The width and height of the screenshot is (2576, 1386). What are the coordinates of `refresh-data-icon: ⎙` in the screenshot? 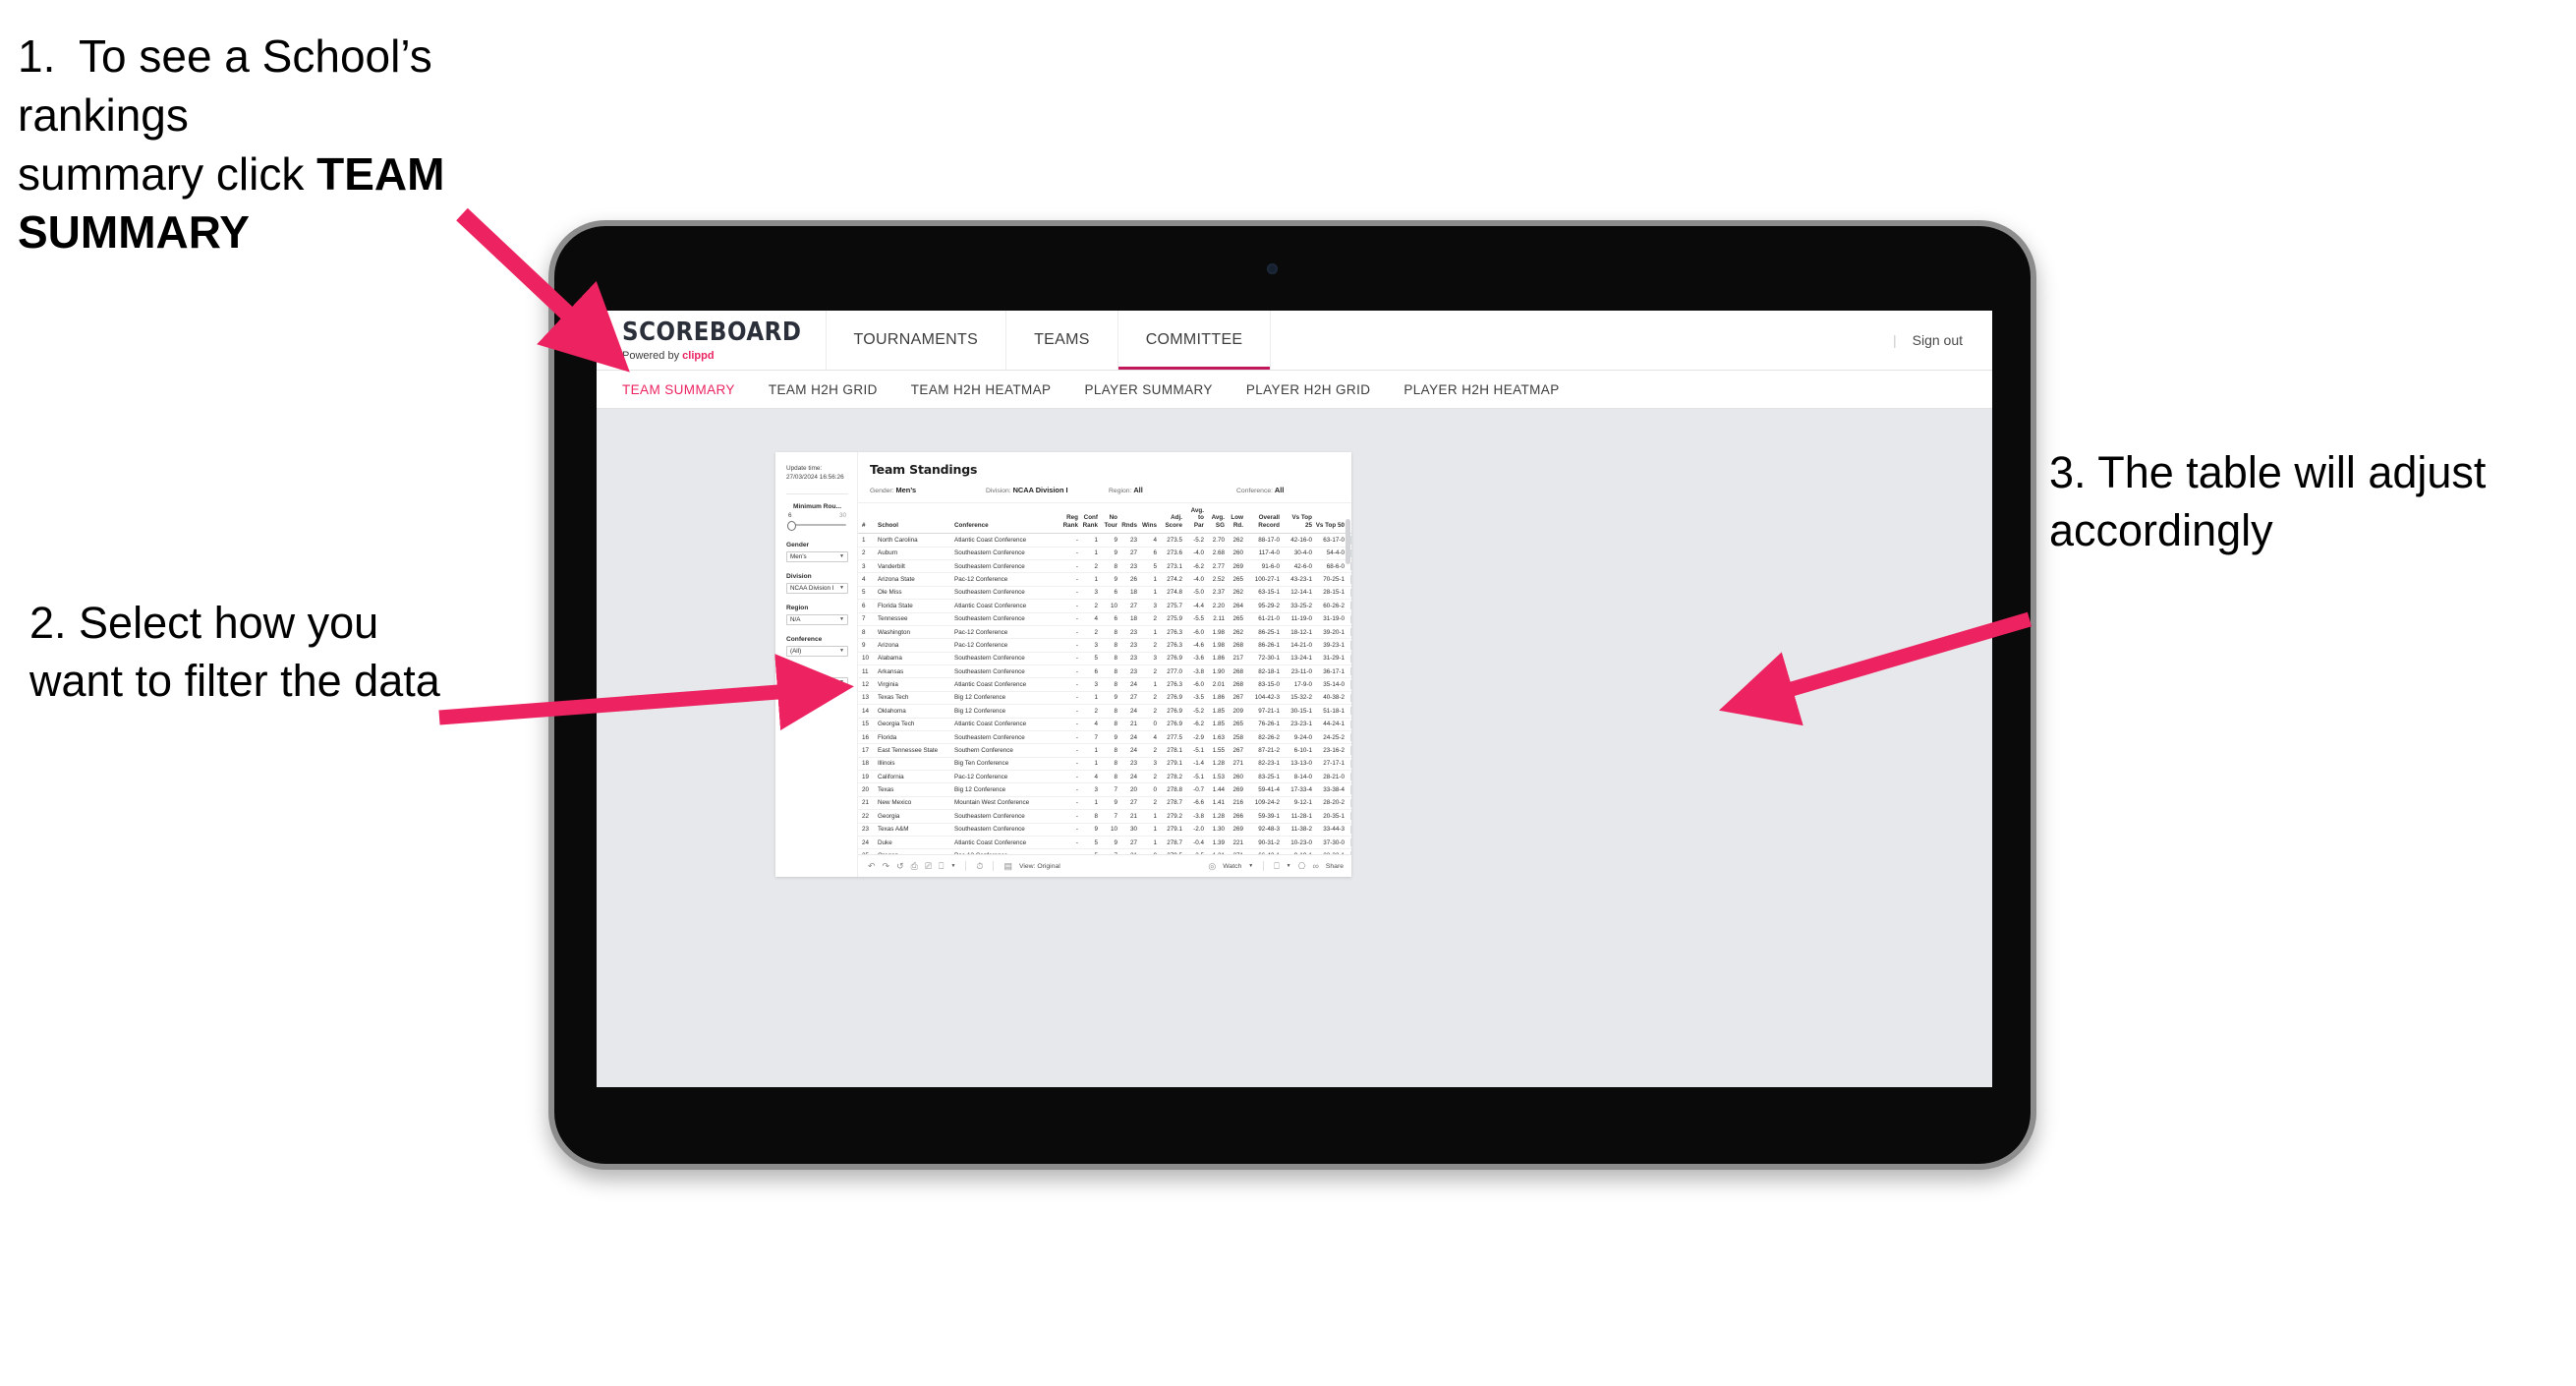 It's located at (914, 866).